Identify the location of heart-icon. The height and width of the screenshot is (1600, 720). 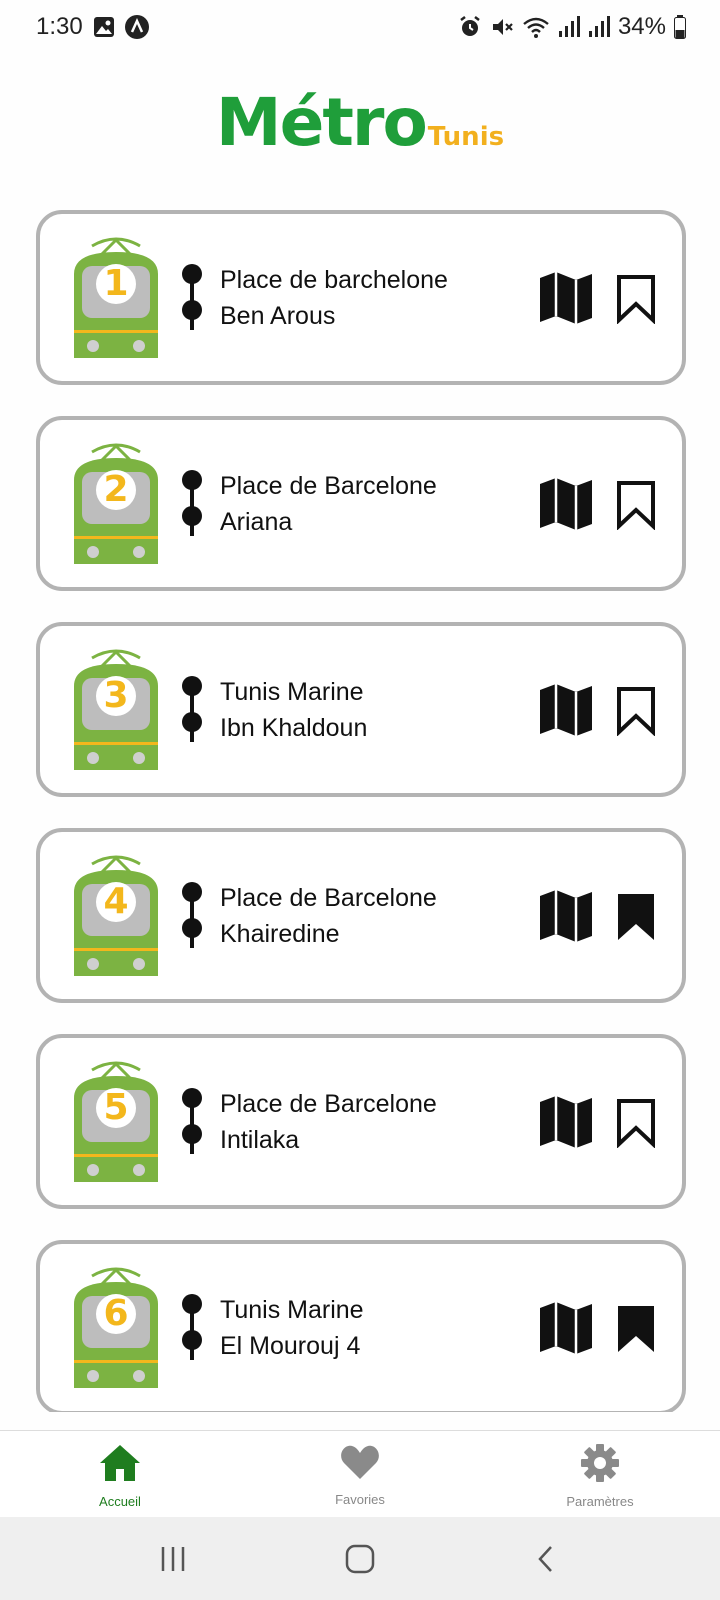
(360, 1464).